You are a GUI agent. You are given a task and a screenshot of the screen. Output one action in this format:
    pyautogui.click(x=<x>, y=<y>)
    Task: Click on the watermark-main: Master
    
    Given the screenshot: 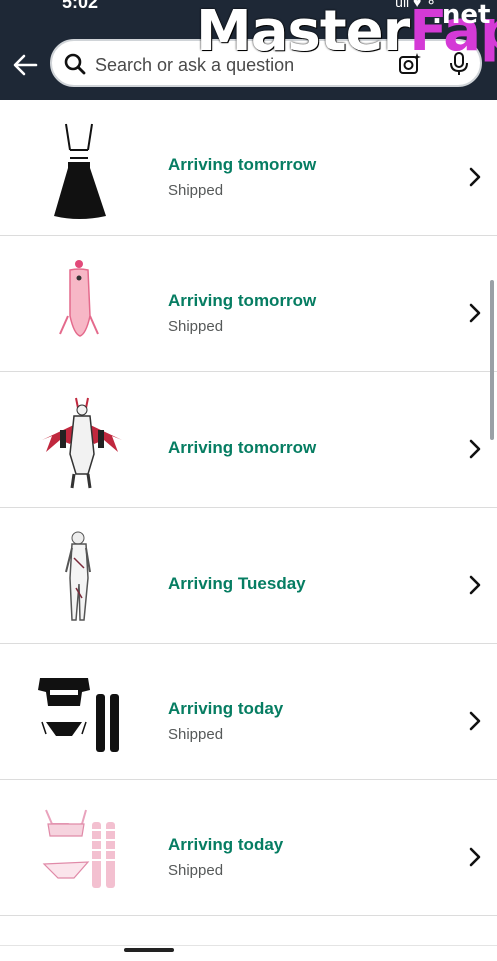 What is the action you would take?
    pyautogui.click(x=303, y=32)
    